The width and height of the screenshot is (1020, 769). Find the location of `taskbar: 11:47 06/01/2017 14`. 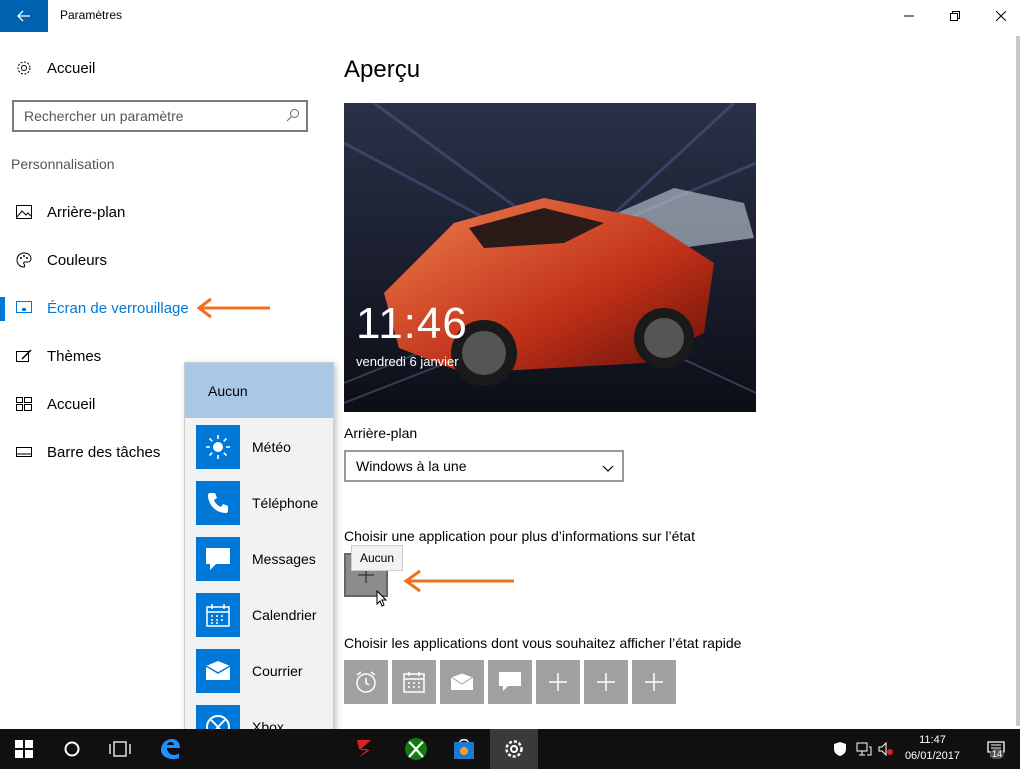

taskbar: 11:47 06/01/2017 14 is located at coordinates (510, 749).